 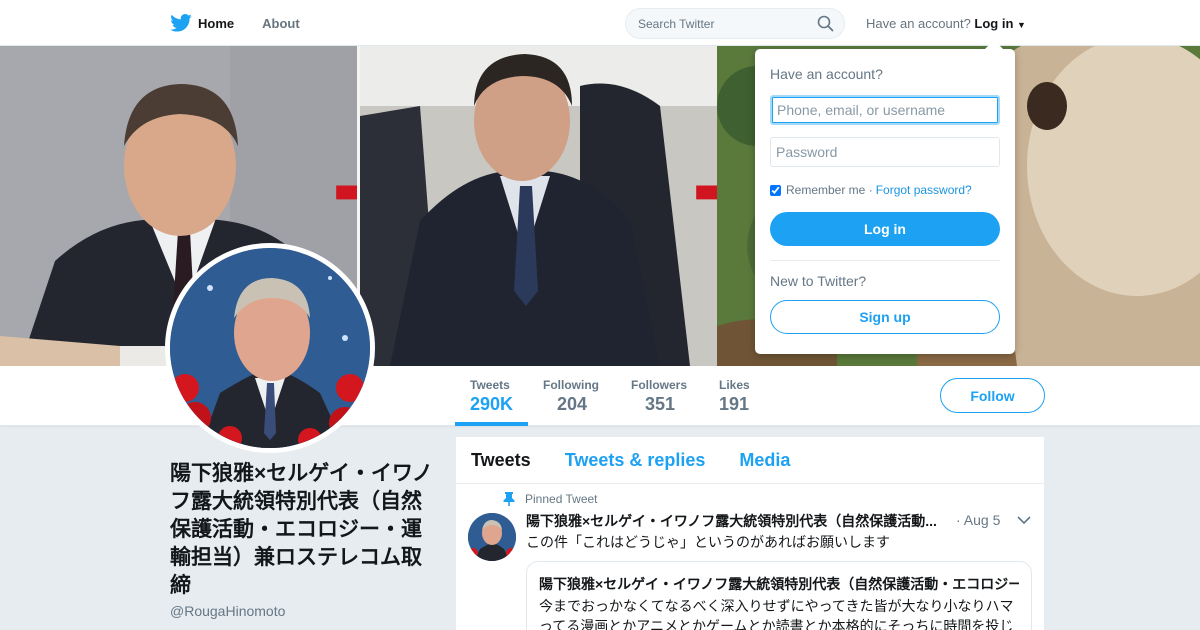 I want to click on tweet-avatar, so click(x=492, y=537).